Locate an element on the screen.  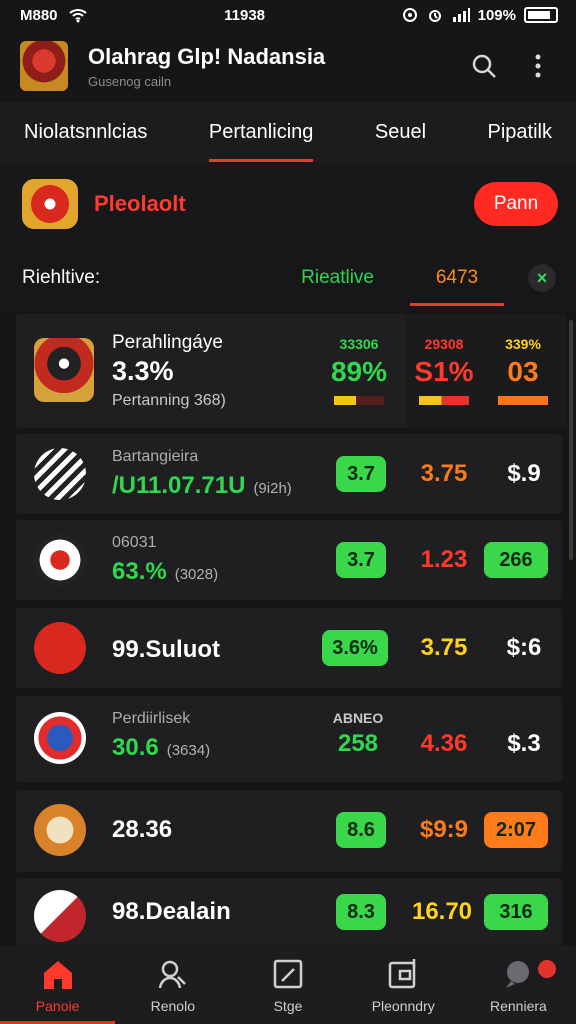
featured-stat-3-bar is located at coordinates (523, 400).